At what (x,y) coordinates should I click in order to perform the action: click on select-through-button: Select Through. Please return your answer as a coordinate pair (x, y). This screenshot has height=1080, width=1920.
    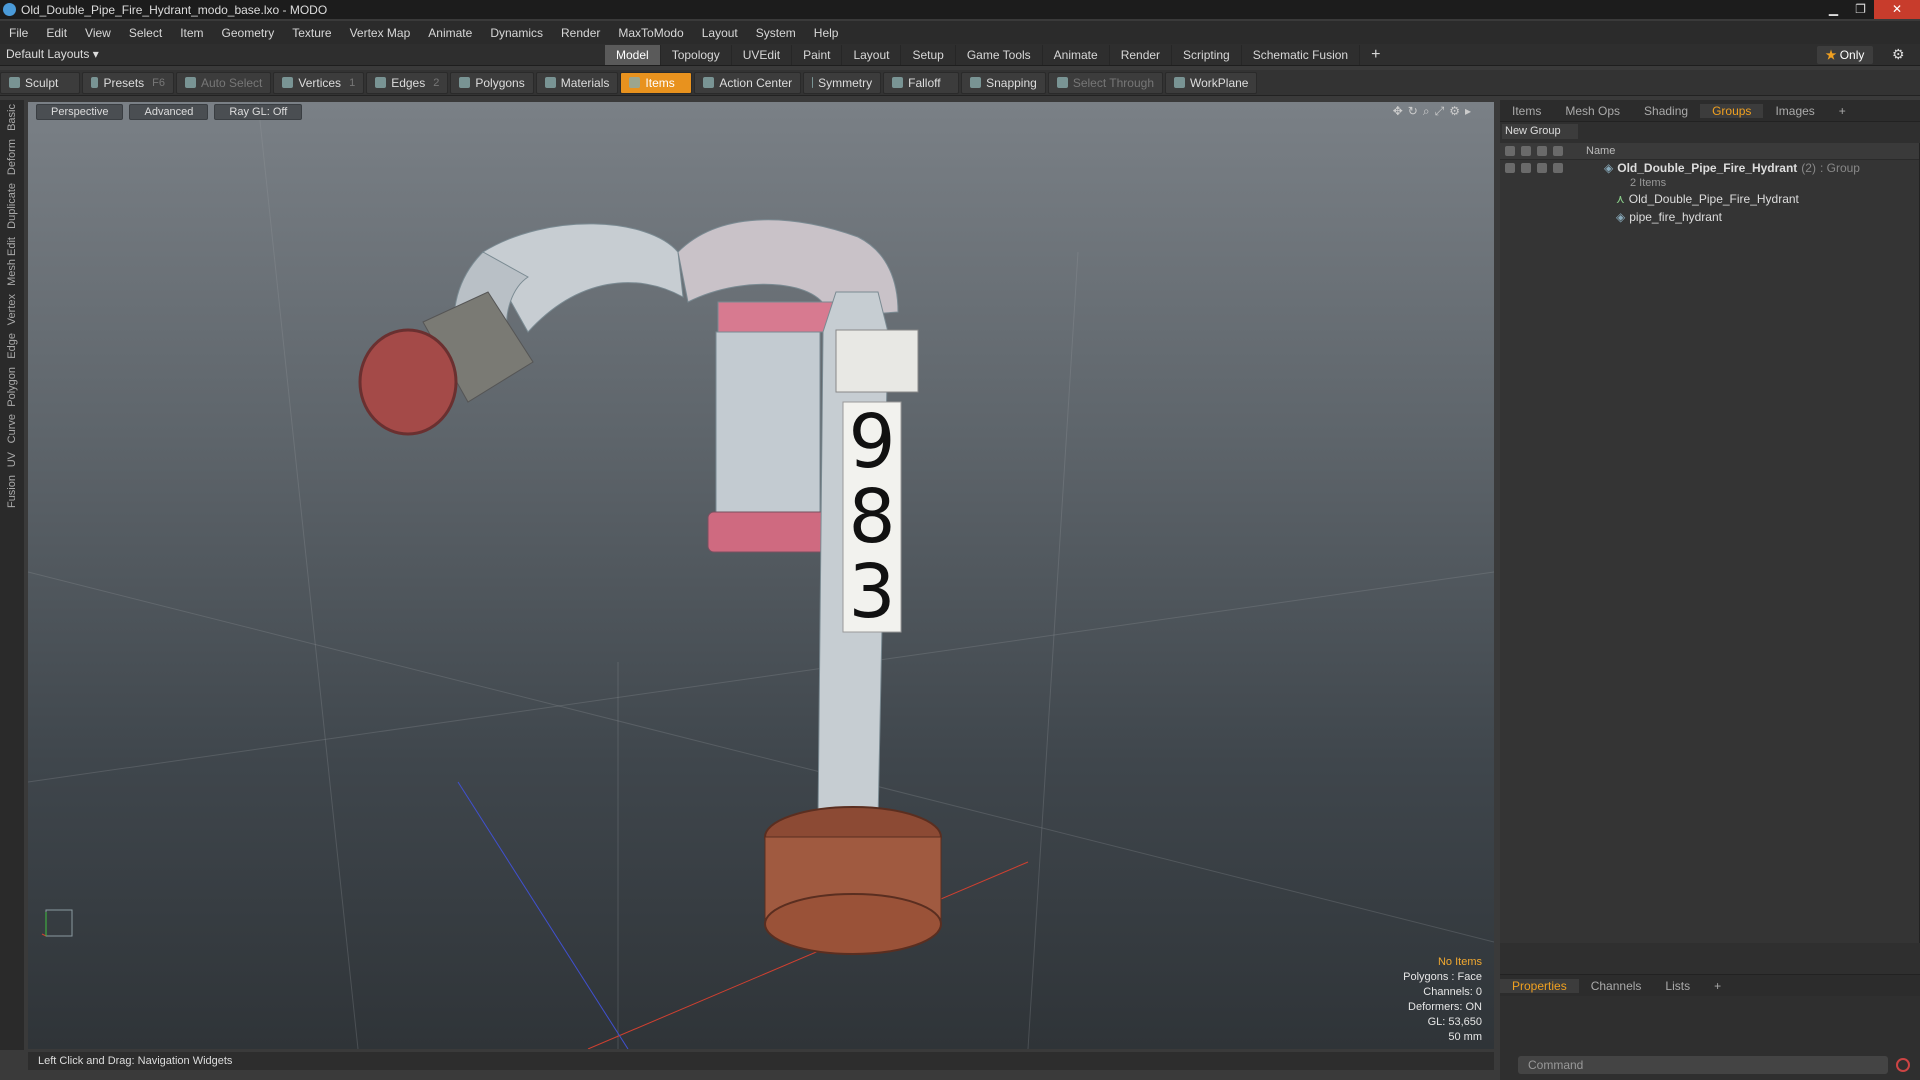
    Looking at the image, I should click on (1105, 82).